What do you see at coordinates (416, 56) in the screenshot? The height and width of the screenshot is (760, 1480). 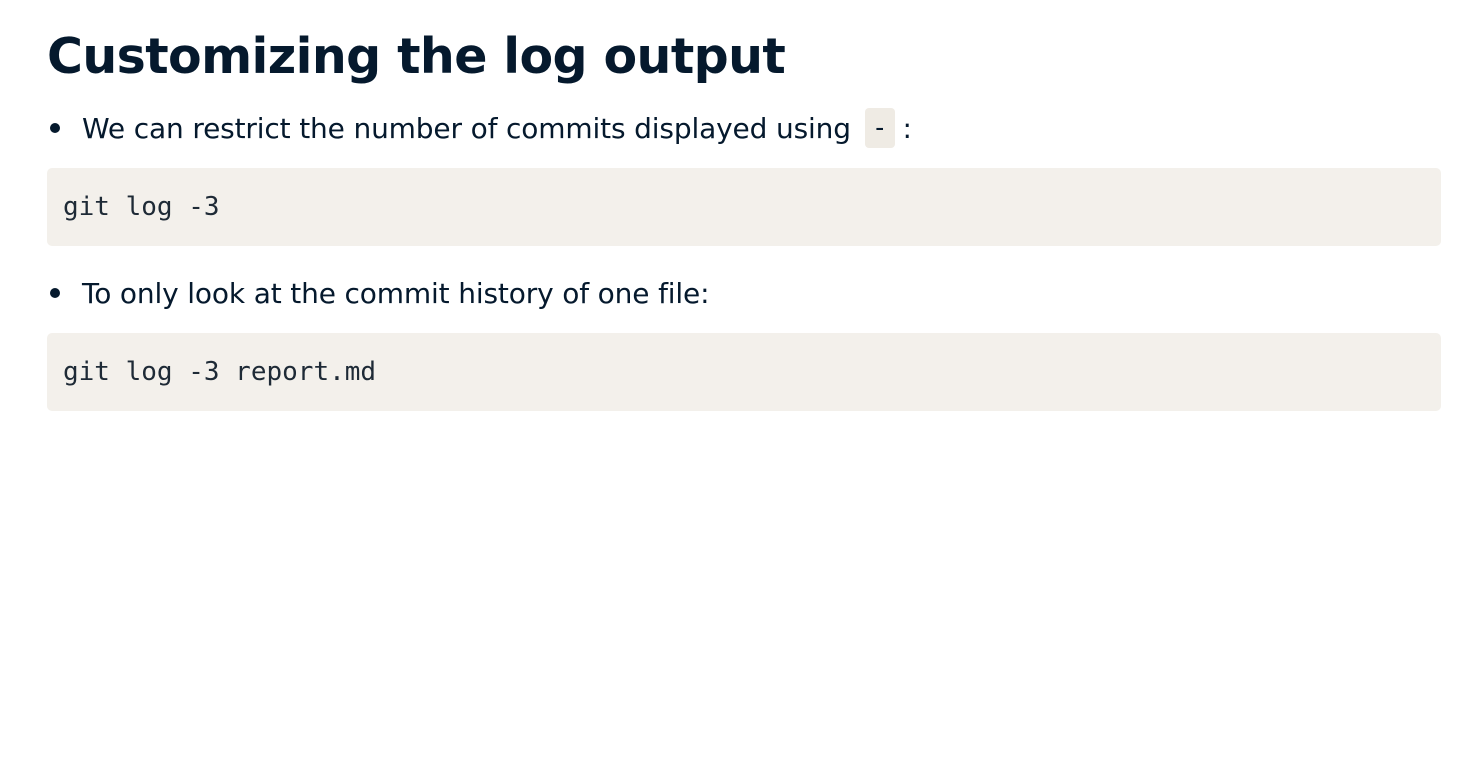 I see `slide-title: Customizing the log output` at bounding box center [416, 56].